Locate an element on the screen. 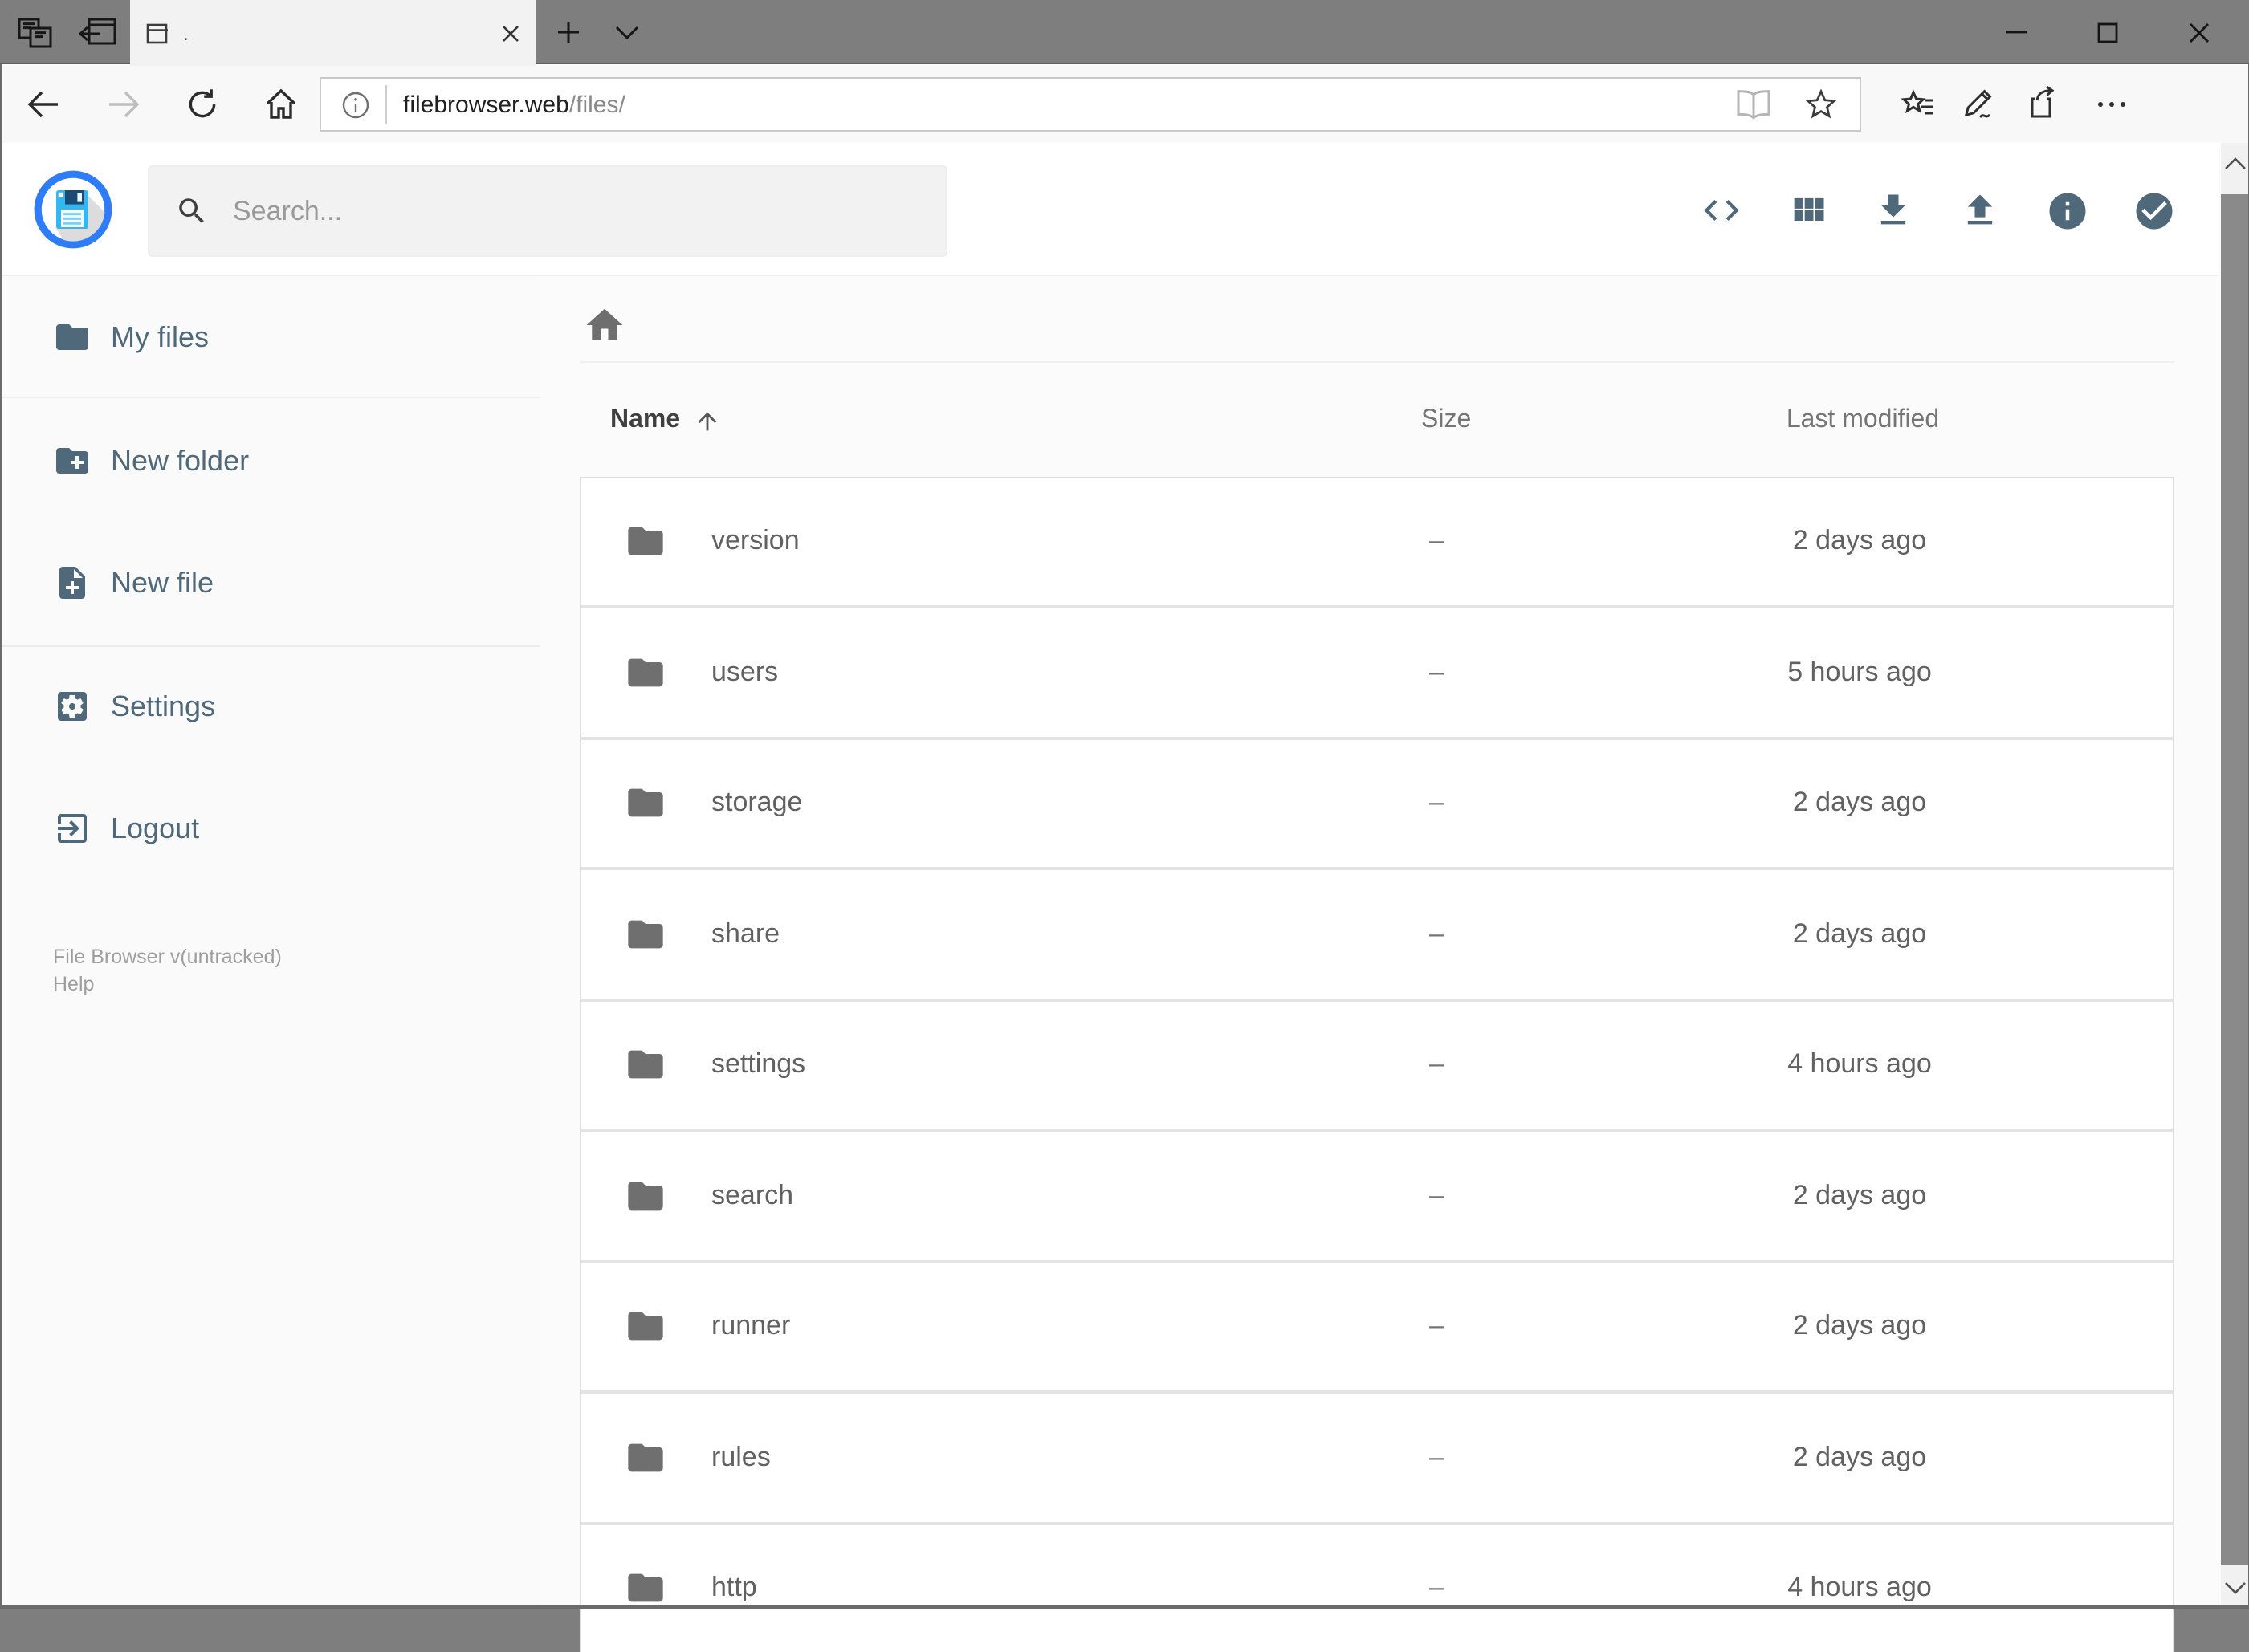 The image size is (2249, 1652). settings-gear-icon is located at coordinates (72, 706).